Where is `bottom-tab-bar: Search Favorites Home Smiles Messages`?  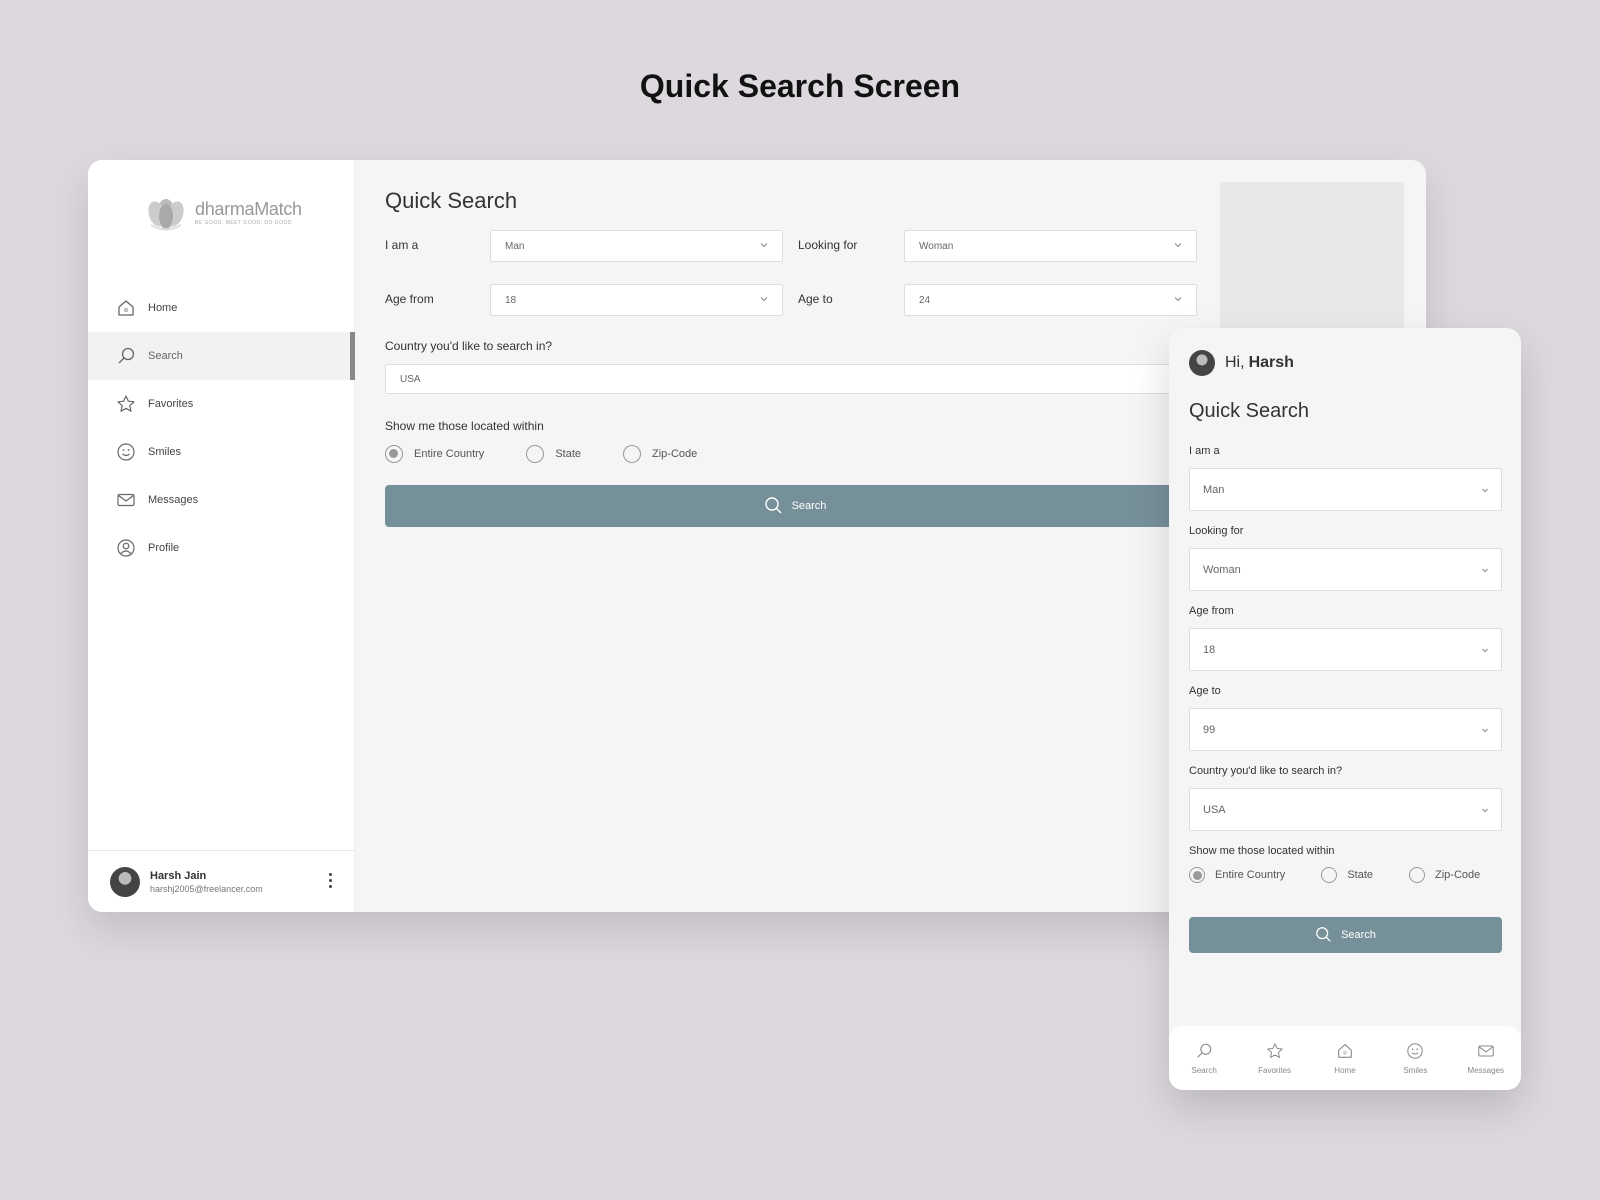 bottom-tab-bar: Search Favorites Home Smiles Messages is located at coordinates (1345, 1058).